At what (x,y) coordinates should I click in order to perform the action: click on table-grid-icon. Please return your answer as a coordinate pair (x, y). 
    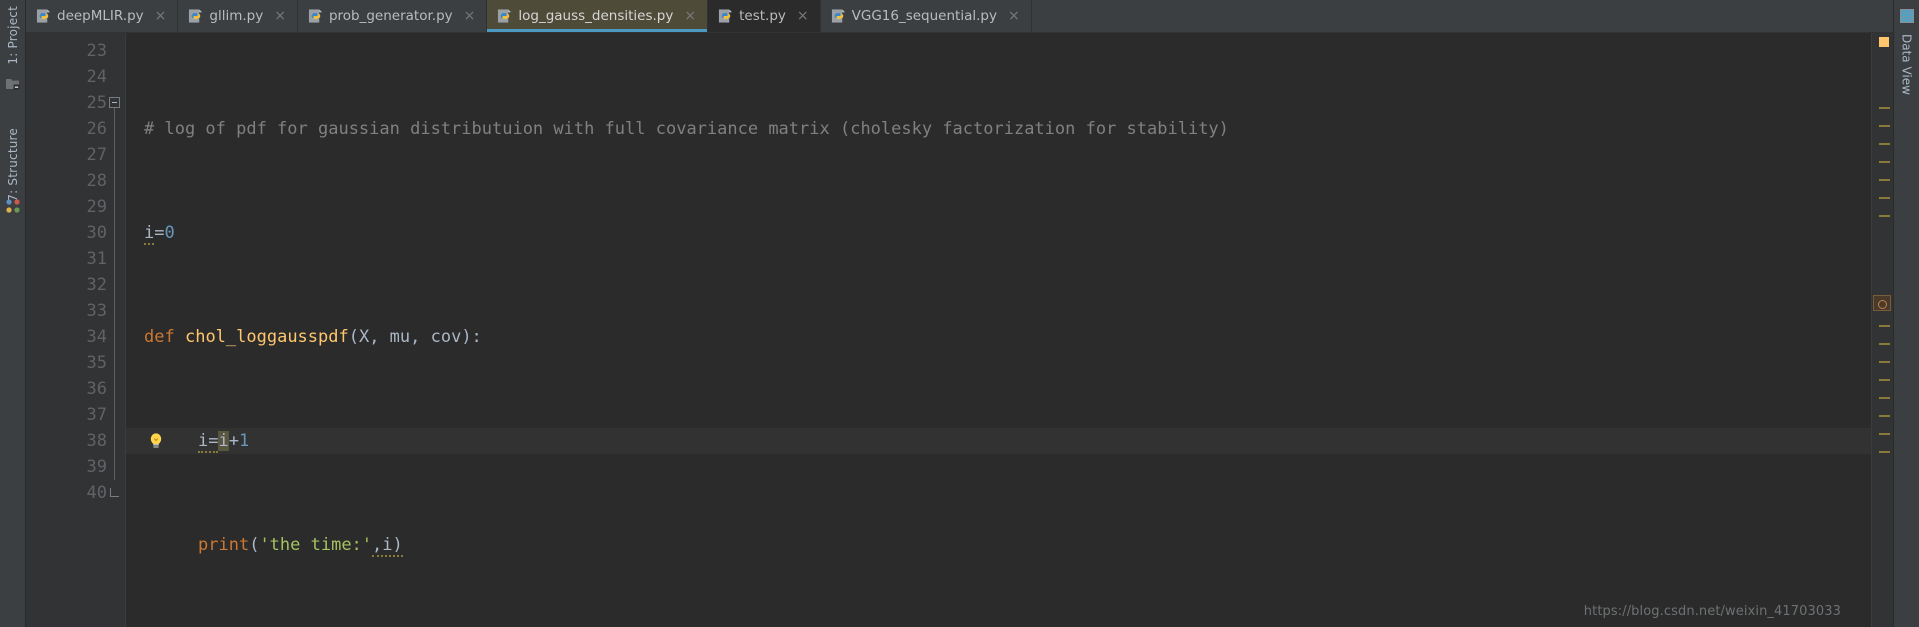
    Looking at the image, I should click on (1907, 16).